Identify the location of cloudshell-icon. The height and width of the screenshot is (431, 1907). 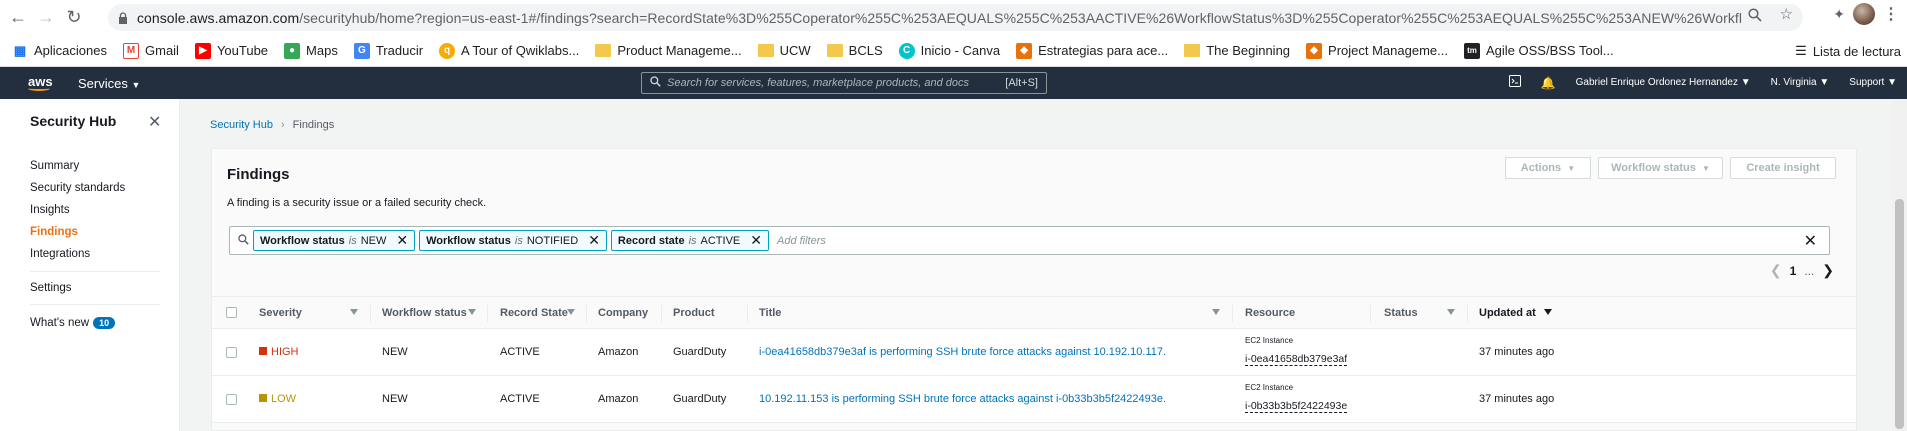
(1514, 82).